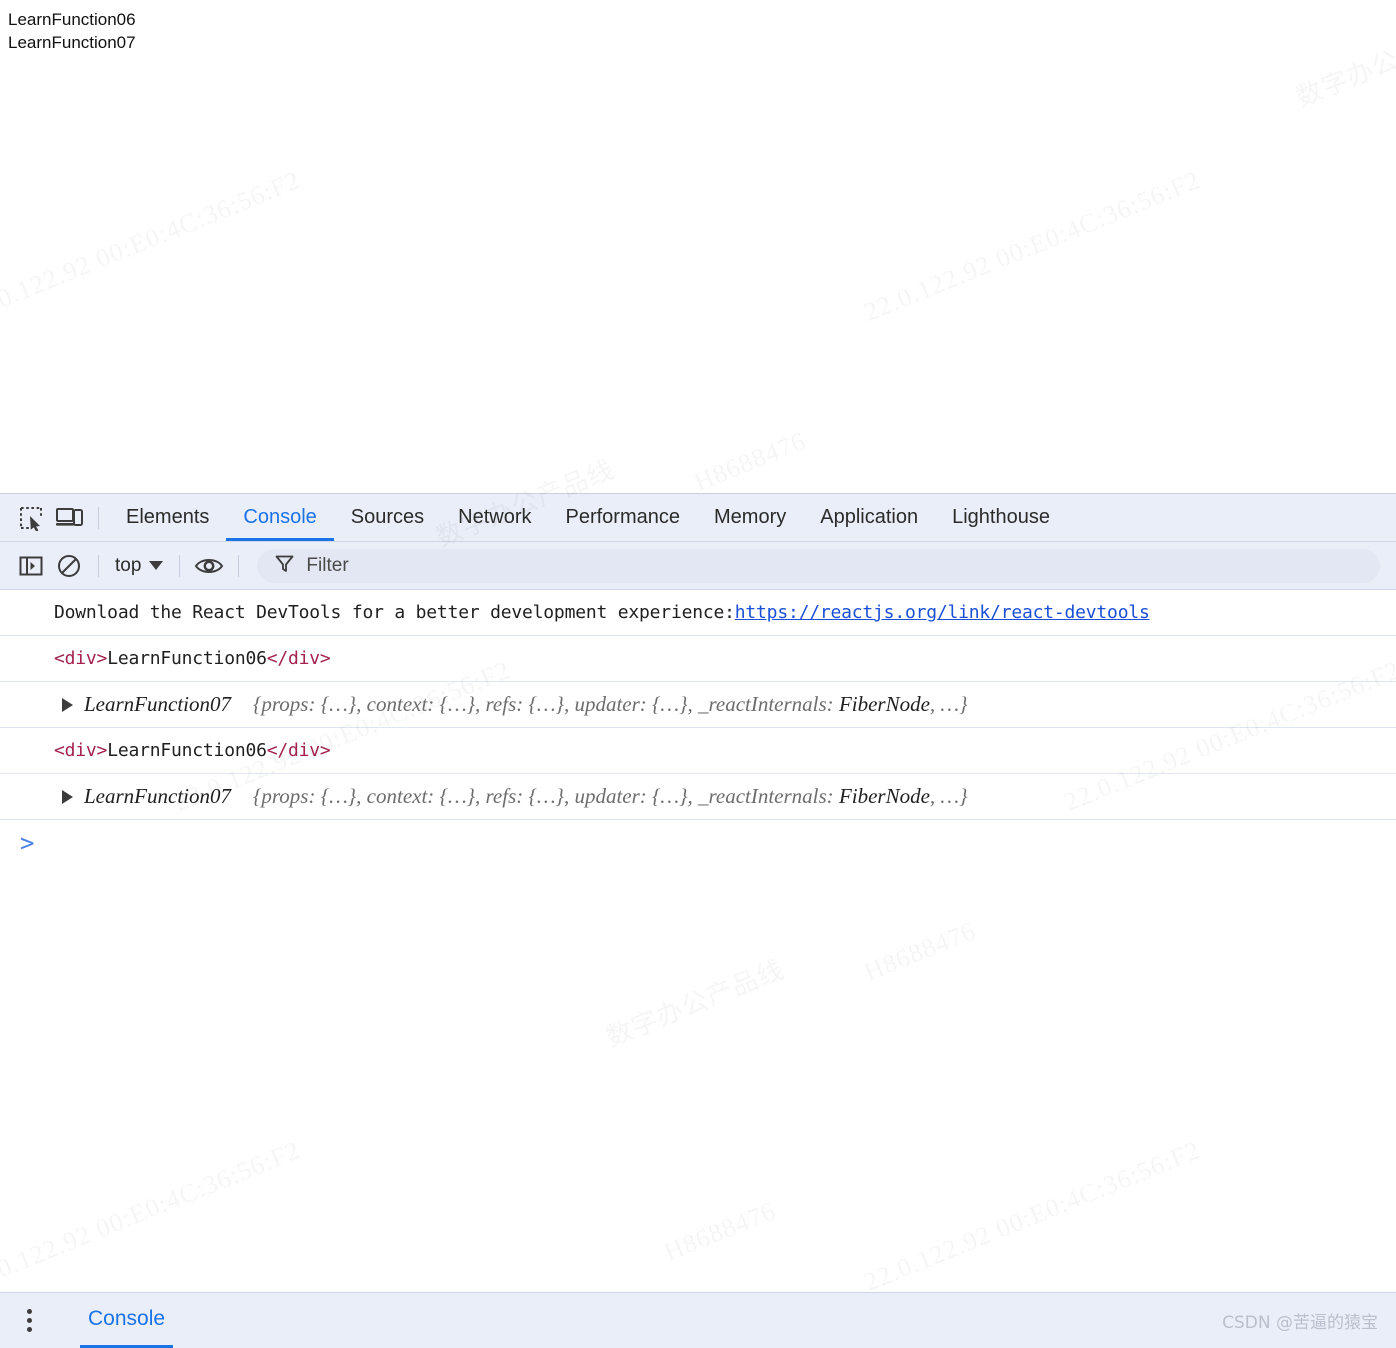  I want to click on context-selector: top, so click(139, 566).